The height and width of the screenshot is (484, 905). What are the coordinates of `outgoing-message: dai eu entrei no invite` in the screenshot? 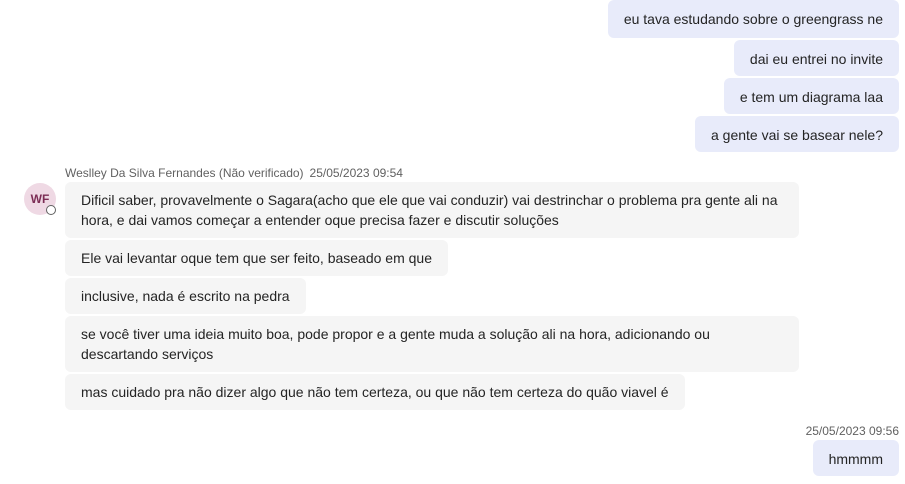 It's located at (816, 58).